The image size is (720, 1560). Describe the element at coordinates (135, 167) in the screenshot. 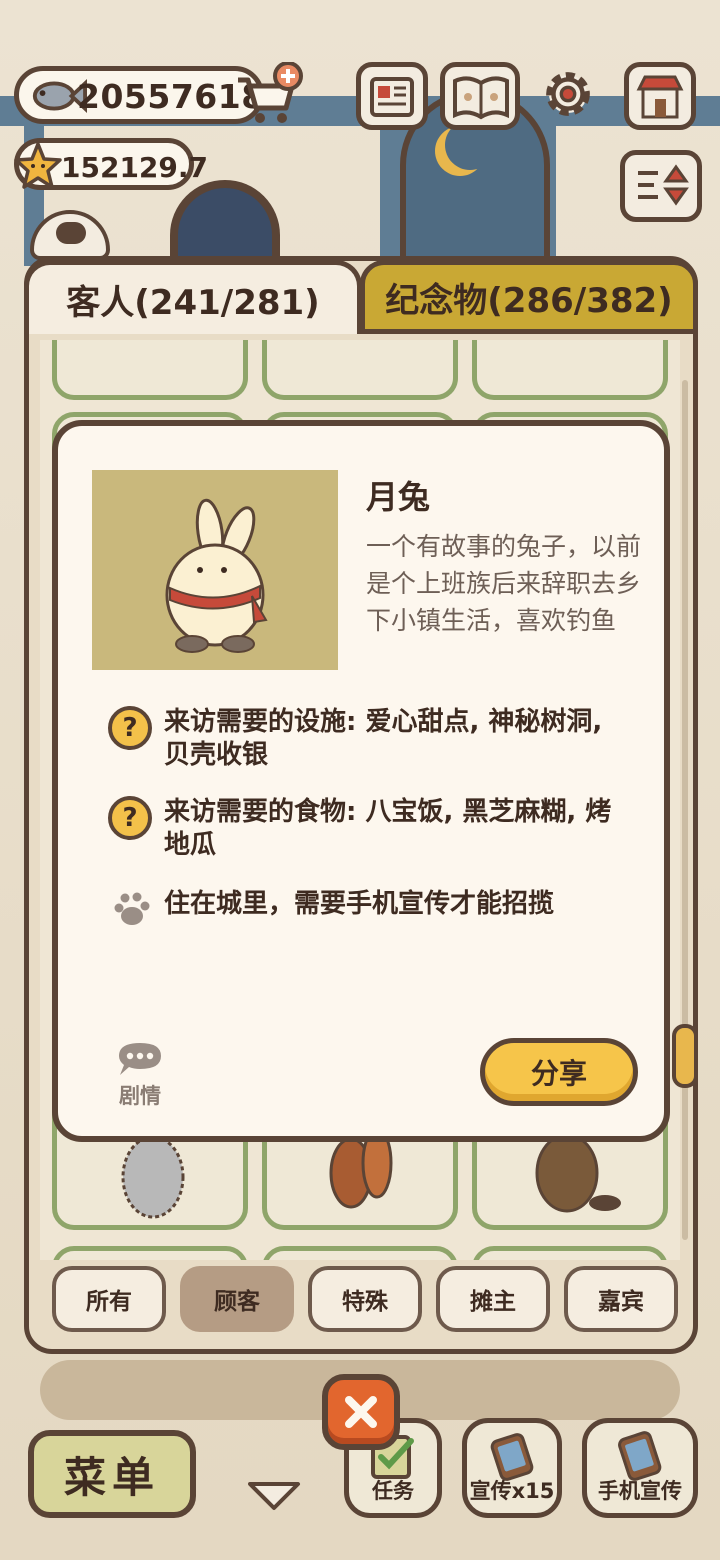

I see `star-currency-value: 152129.7` at that location.